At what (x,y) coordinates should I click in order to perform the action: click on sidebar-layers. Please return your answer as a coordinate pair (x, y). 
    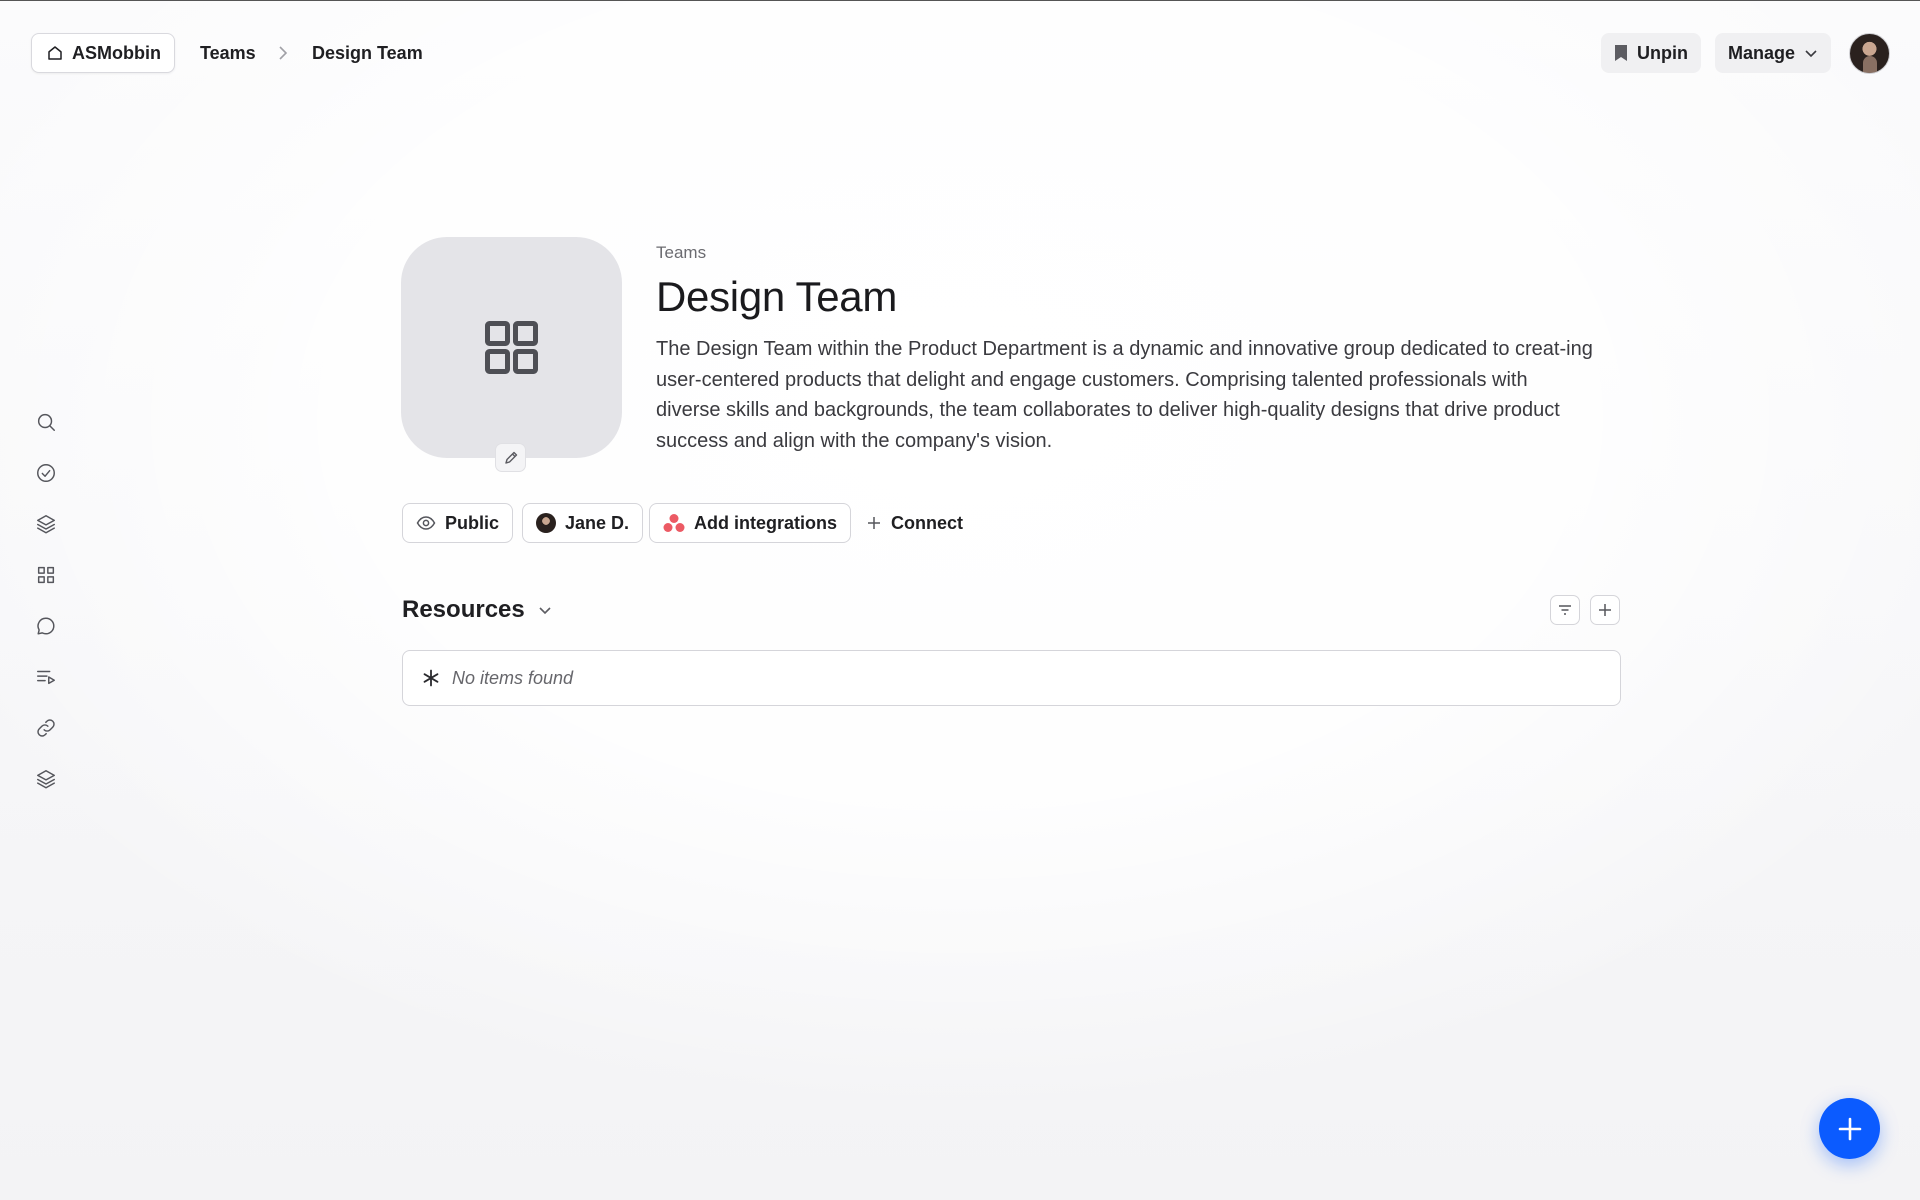
    Looking at the image, I should click on (46, 524).